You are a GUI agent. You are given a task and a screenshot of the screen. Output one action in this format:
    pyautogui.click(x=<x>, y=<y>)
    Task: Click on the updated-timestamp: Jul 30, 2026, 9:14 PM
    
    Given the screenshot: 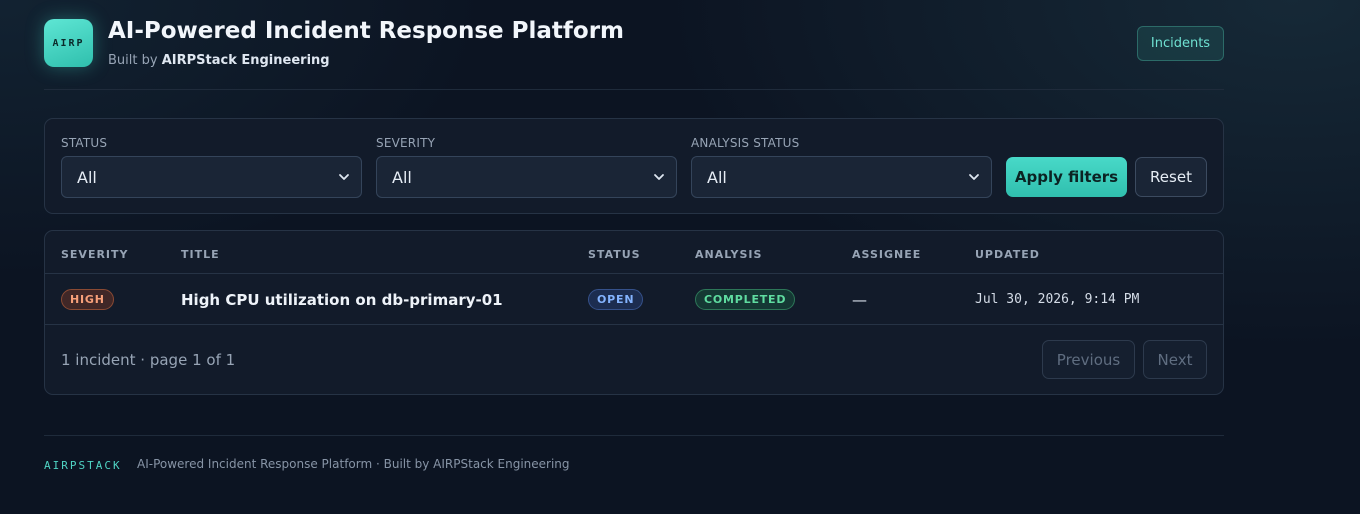 What is the action you would take?
    pyautogui.click(x=1057, y=299)
    